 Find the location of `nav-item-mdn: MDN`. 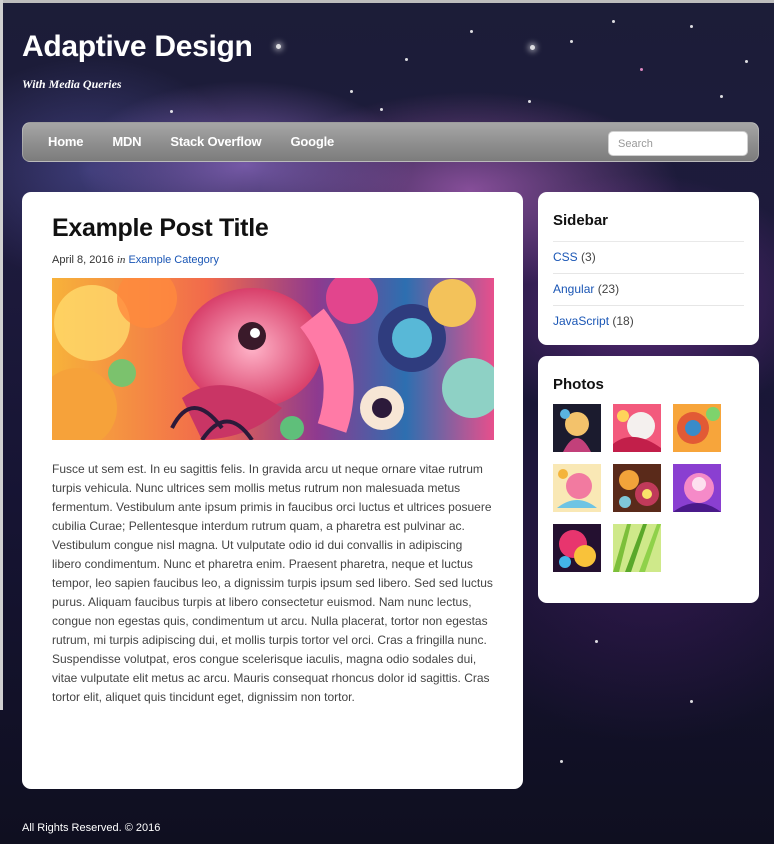

nav-item-mdn: MDN is located at coordinates (126, 142).